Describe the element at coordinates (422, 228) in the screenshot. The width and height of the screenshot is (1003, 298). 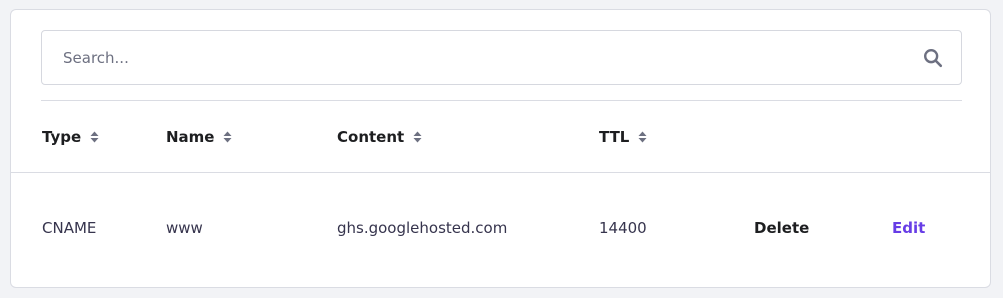
I see `cell-content: ghs.googlehosted.com` at that location.